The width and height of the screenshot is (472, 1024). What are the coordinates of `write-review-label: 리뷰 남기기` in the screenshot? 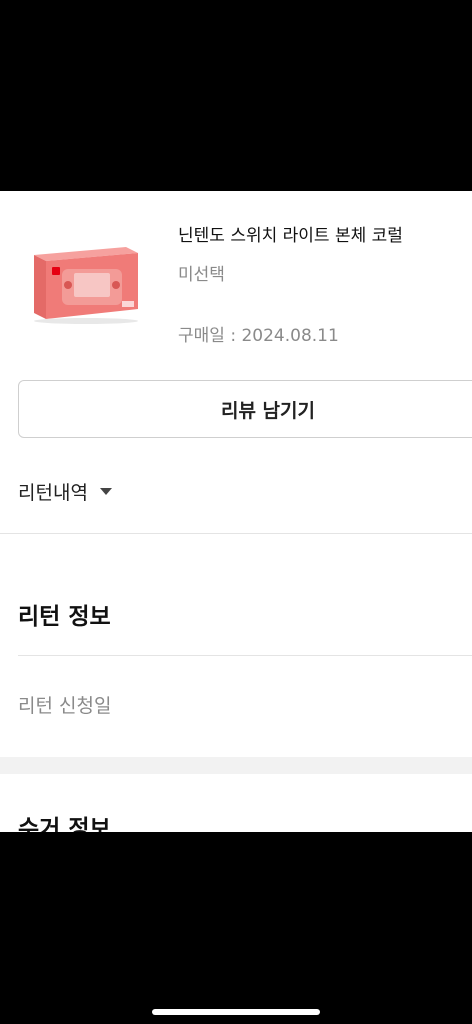 It's located at (267, 410).